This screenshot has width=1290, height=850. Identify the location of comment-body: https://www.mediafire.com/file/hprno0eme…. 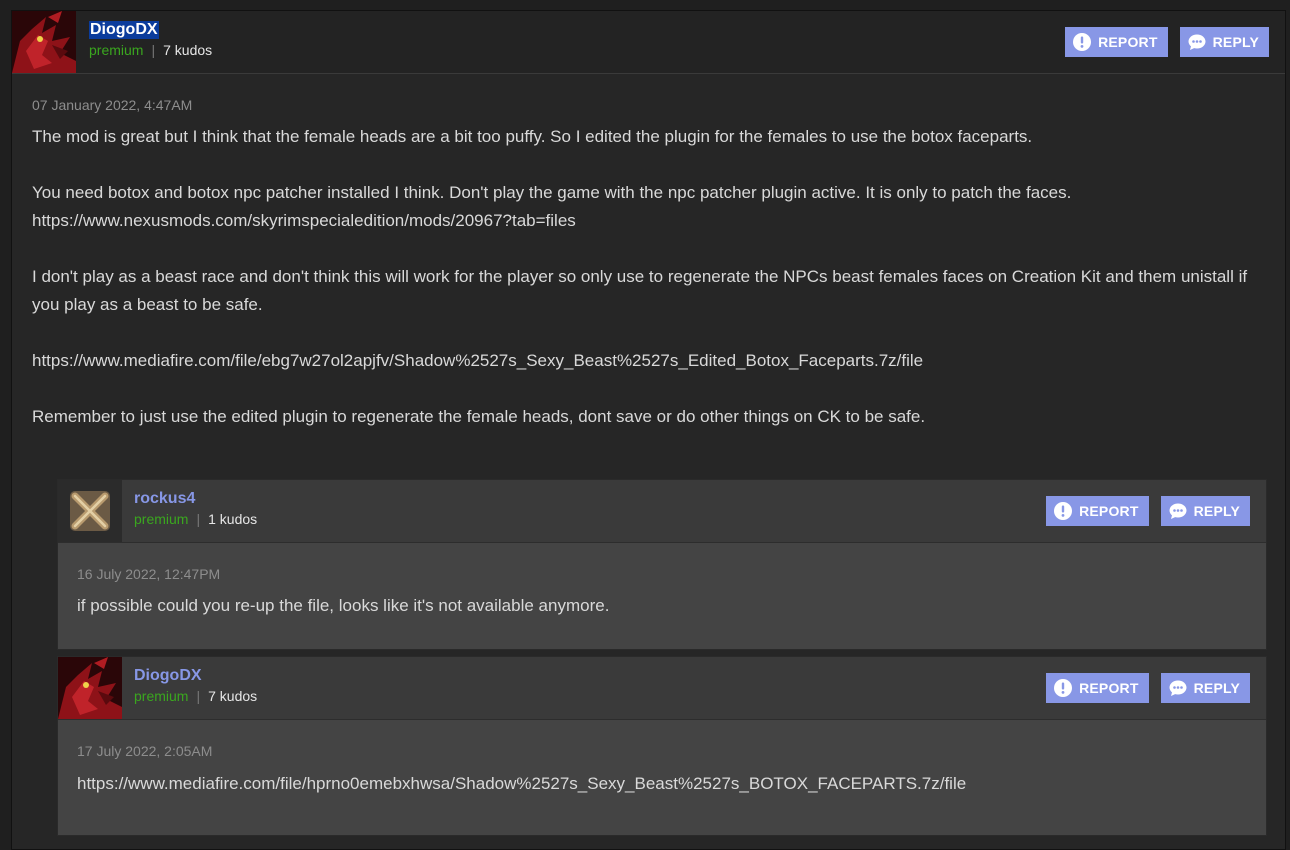
(662, 784).